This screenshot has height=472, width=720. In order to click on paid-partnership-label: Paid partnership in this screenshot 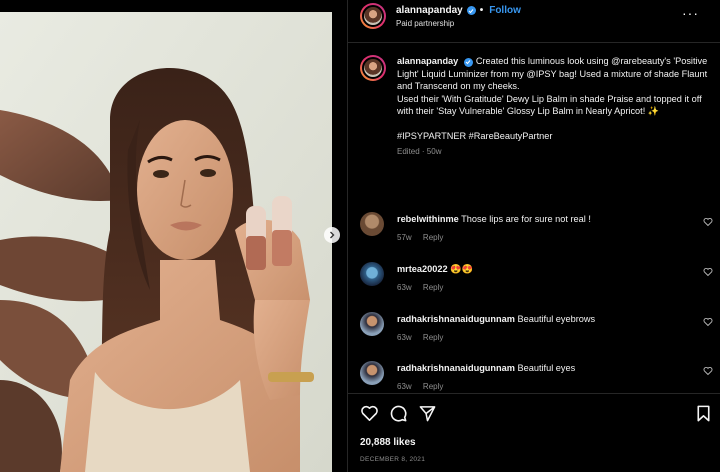, I will do `click(425, 23)`.